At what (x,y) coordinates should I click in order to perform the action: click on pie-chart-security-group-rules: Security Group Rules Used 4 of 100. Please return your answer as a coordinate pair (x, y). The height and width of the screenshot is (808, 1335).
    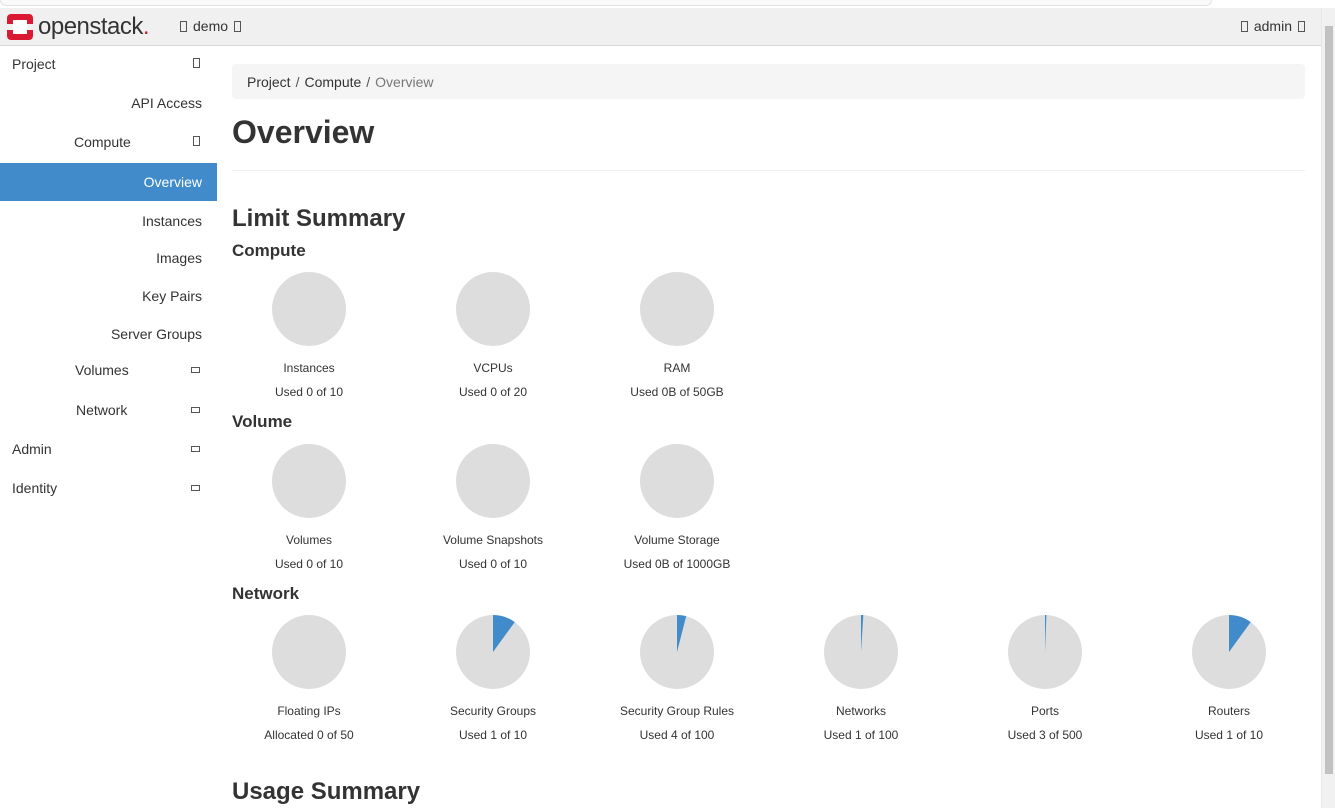
    Looking at the image, I should click on (677, 678).